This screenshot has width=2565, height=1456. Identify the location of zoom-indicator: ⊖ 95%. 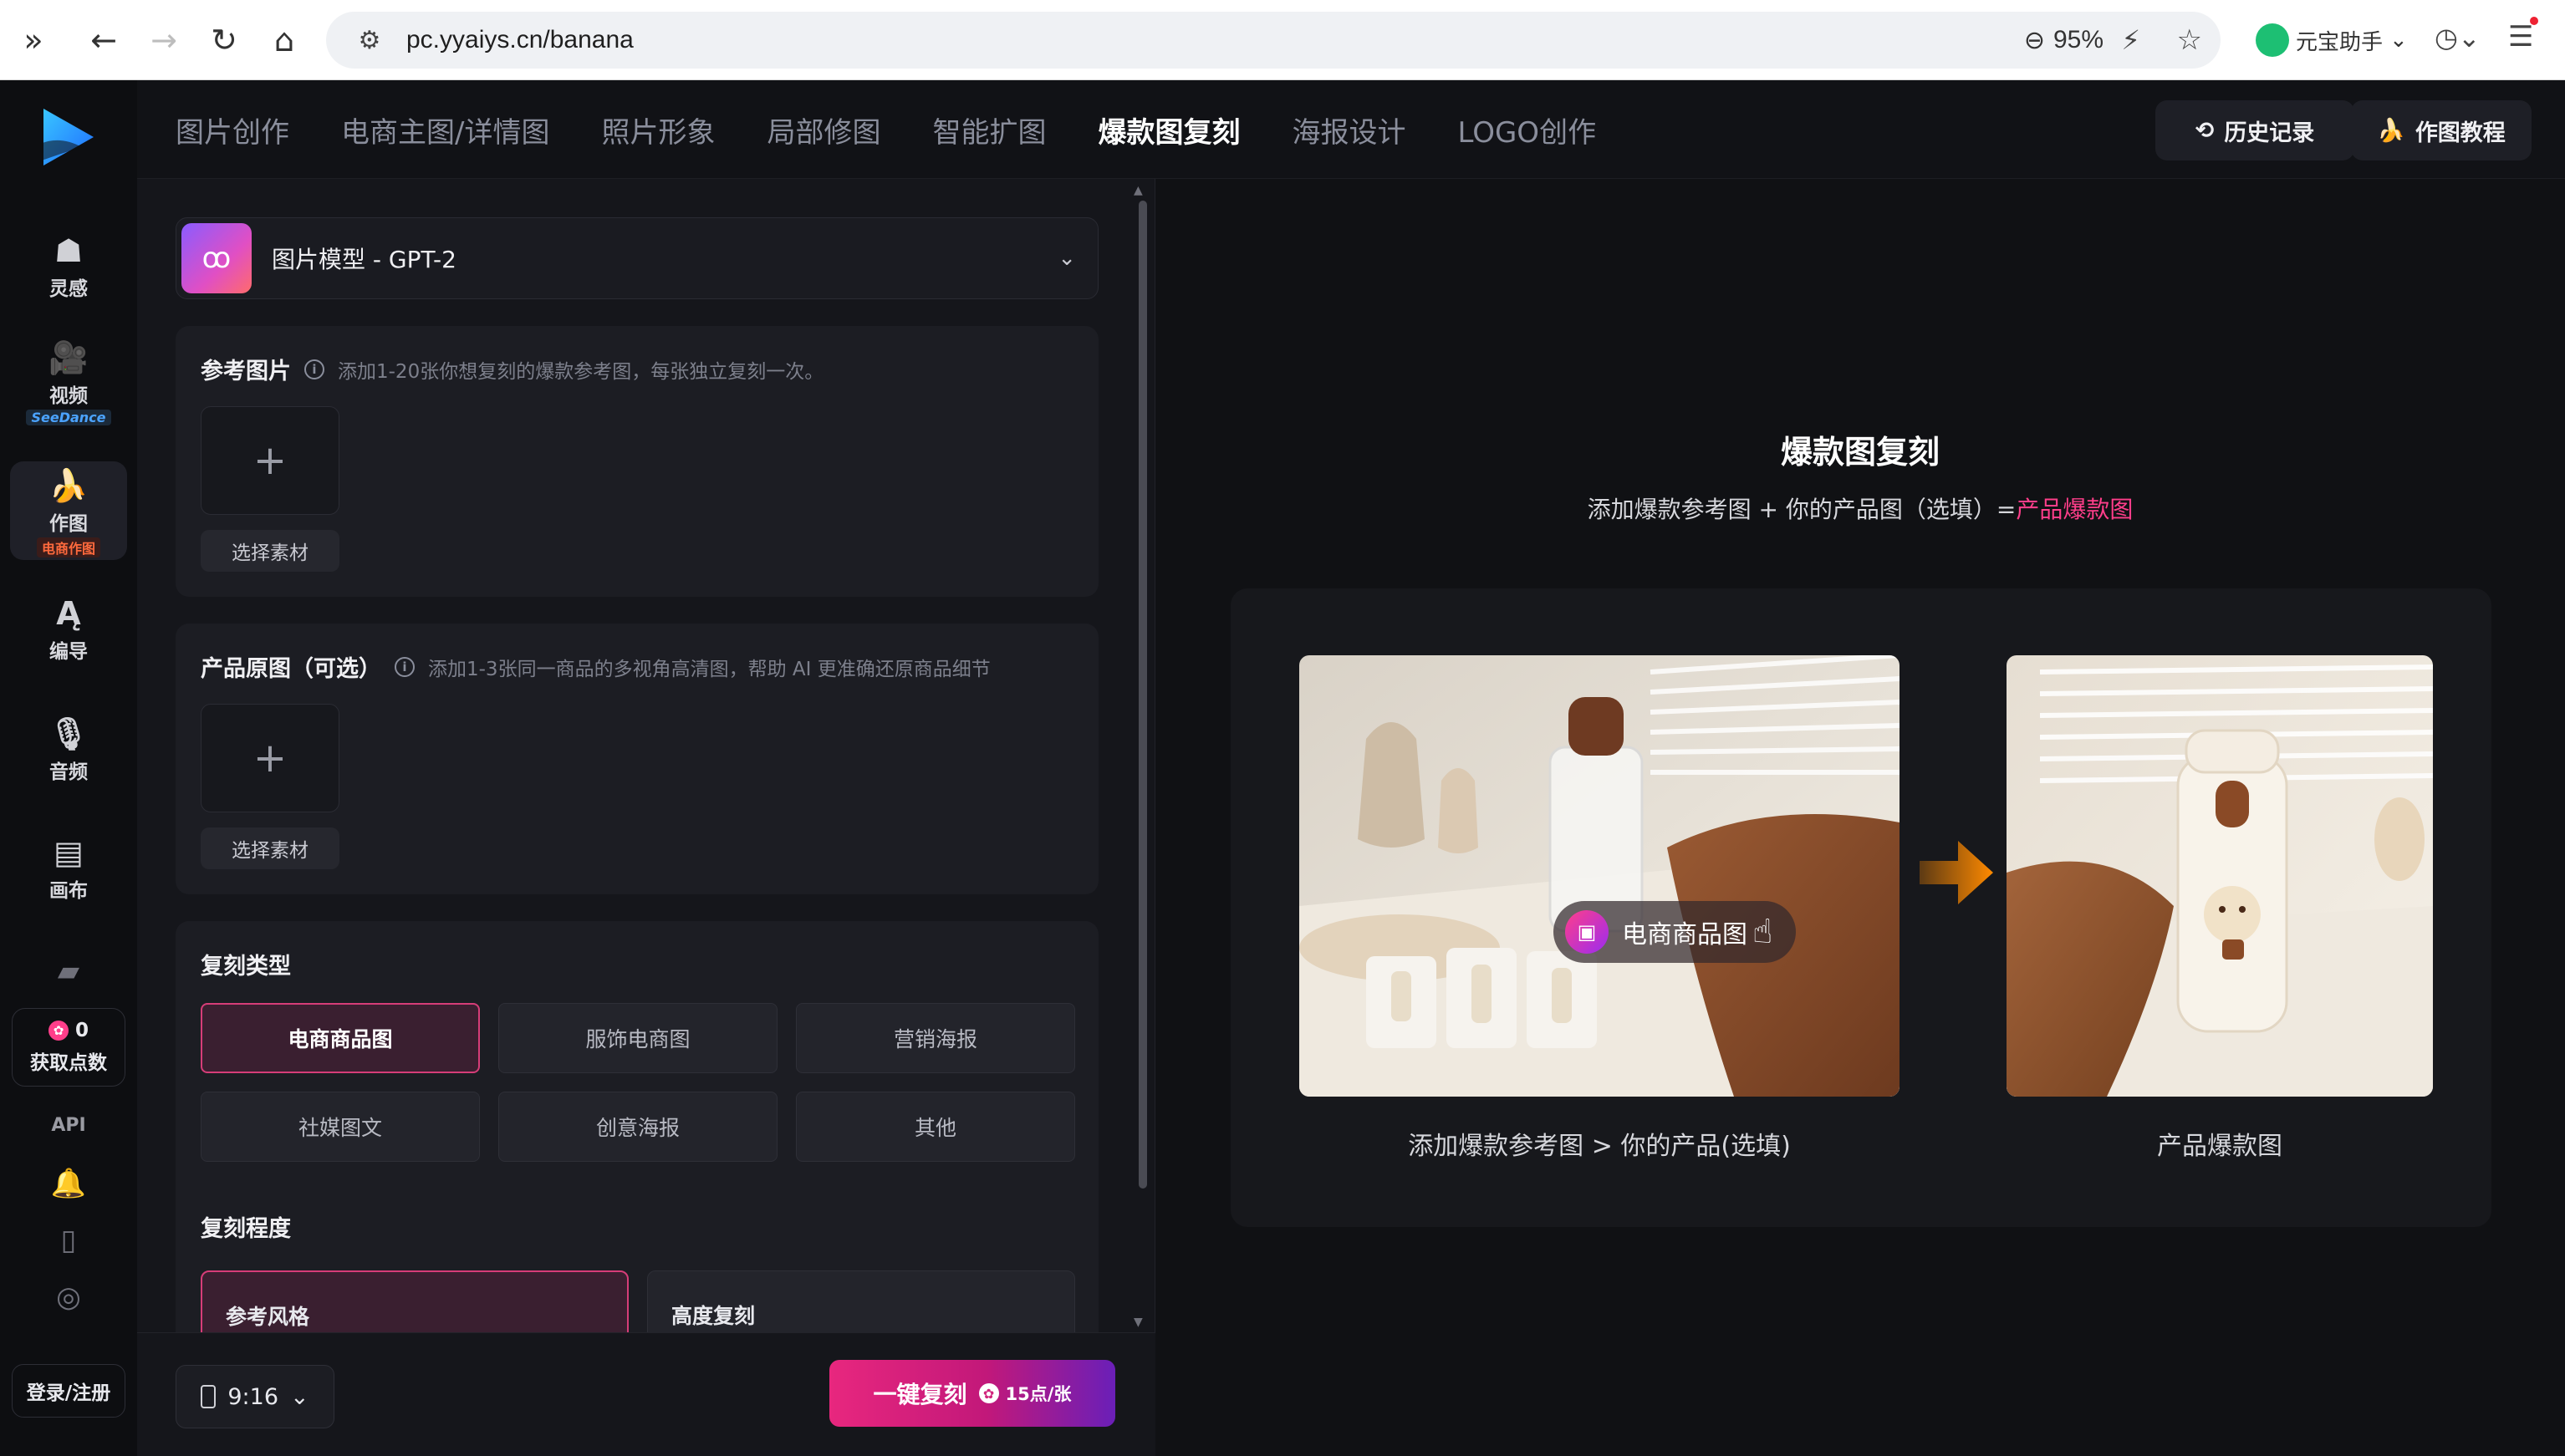
(2064, 40).